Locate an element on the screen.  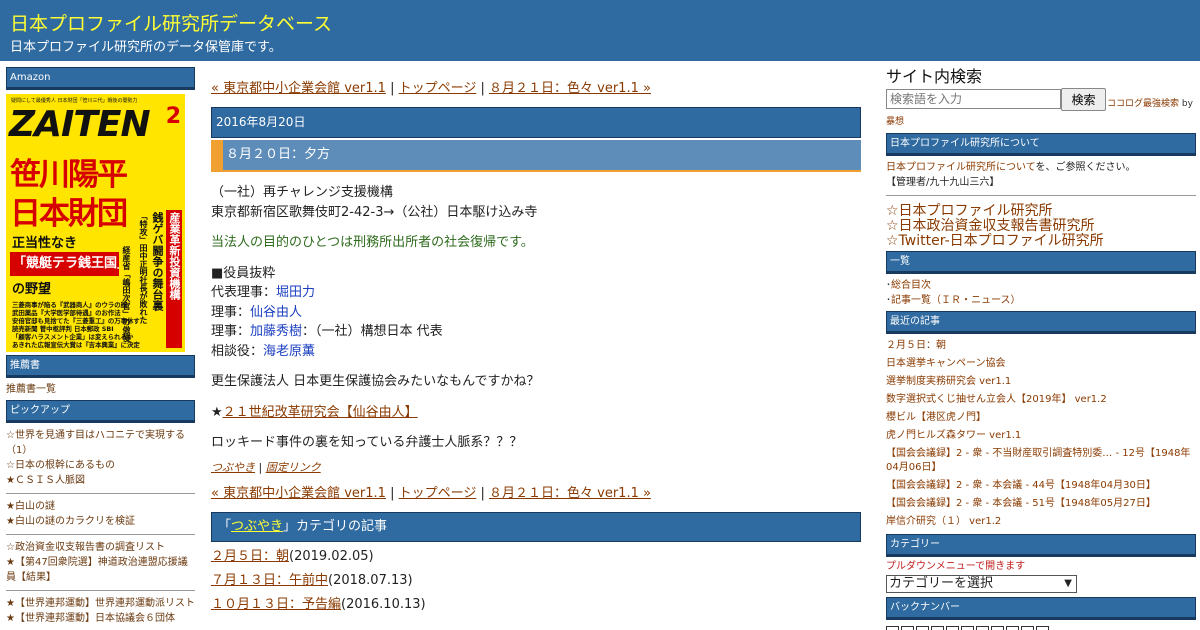
recent-post-link: 選挙制度実務研究会 ver1.1 is located at coordinates (1041, 382).